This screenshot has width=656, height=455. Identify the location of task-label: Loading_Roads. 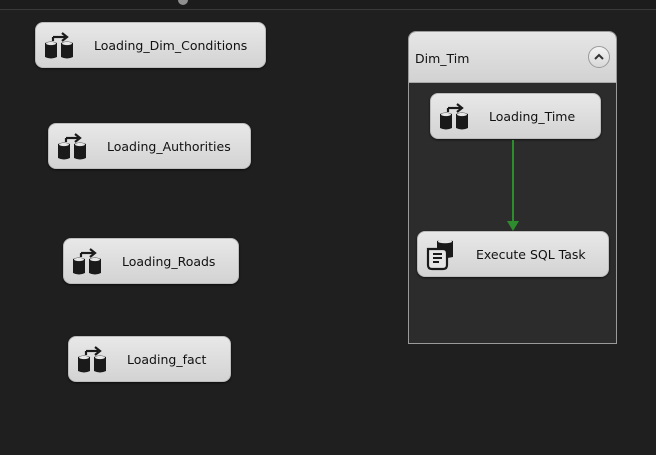
(169, 261).